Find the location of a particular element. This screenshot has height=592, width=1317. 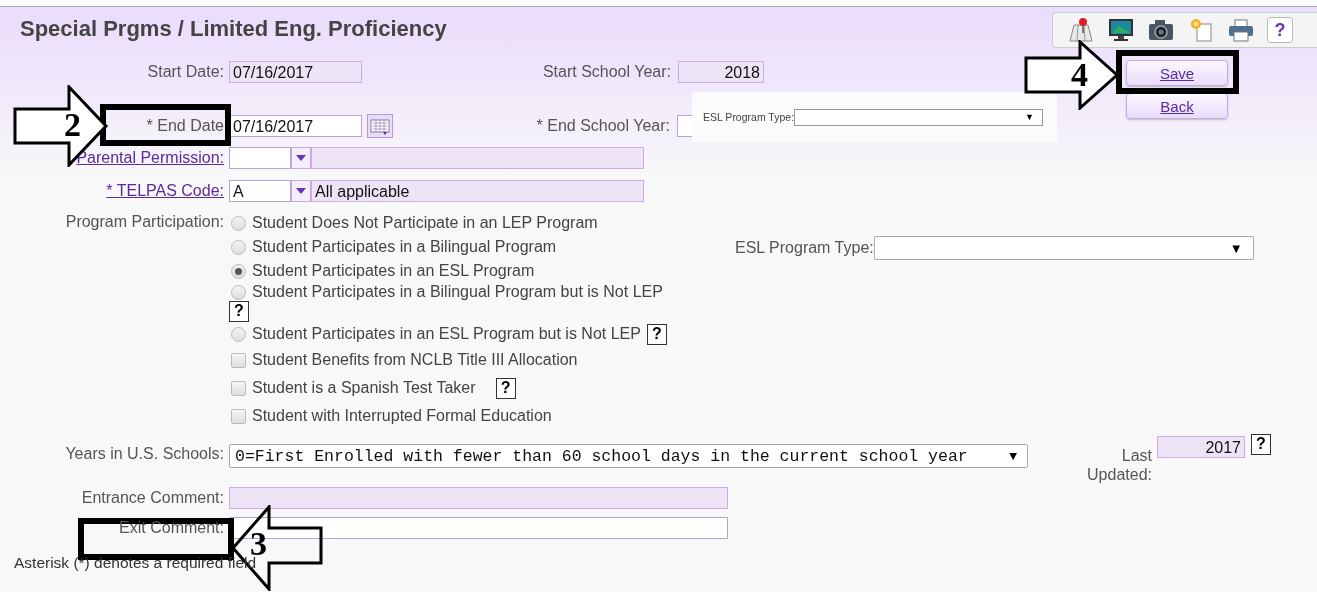

option-label: Student Participates in a Bilingual Program is located at coordinates (404, 247).